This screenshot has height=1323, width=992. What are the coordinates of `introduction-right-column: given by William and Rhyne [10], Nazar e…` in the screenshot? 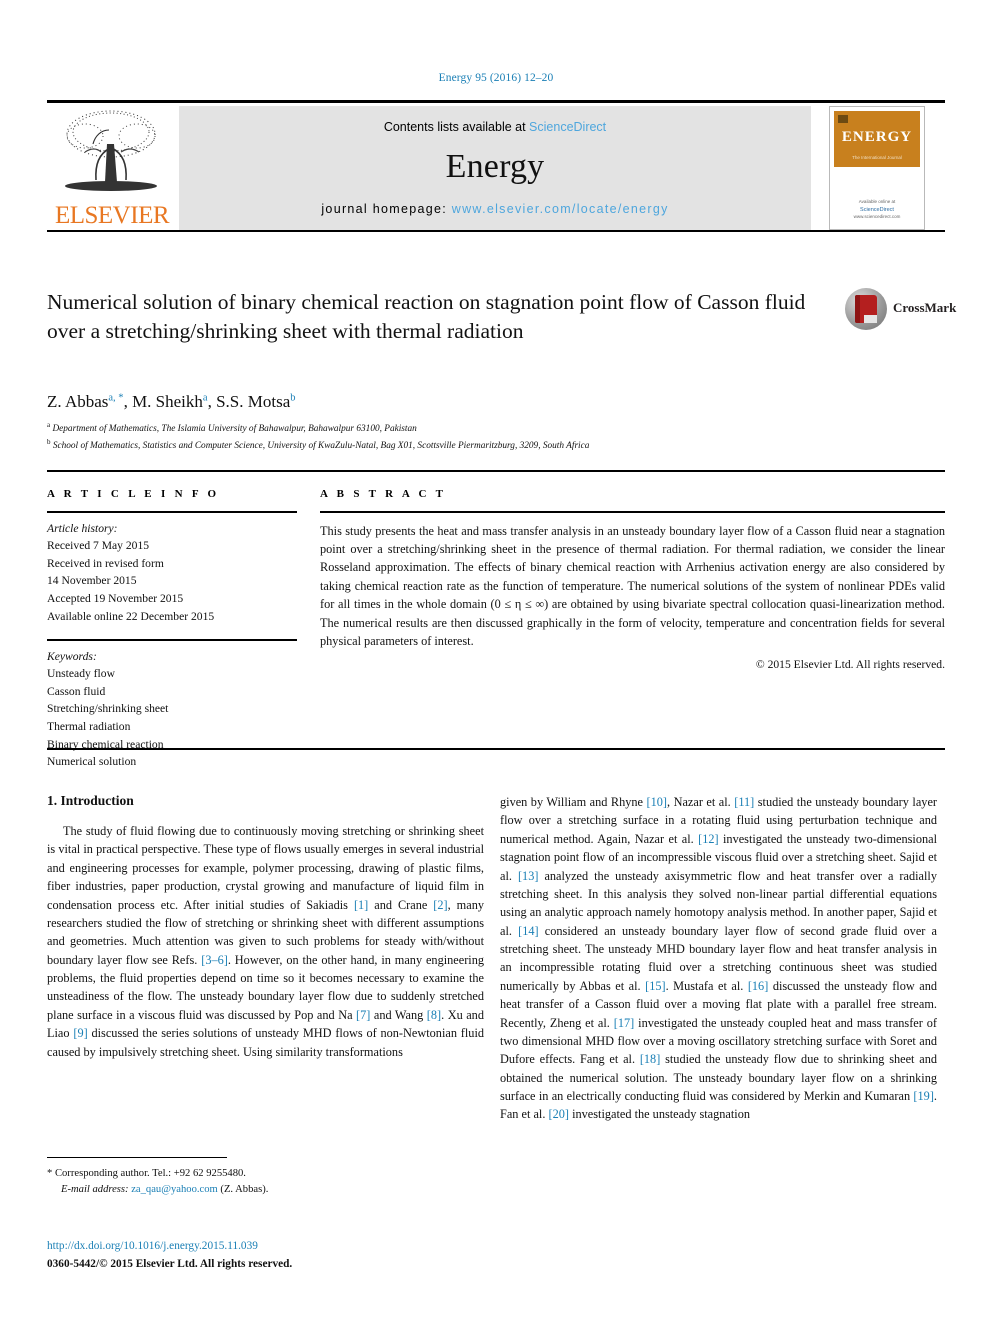 It's located at (718, 958).